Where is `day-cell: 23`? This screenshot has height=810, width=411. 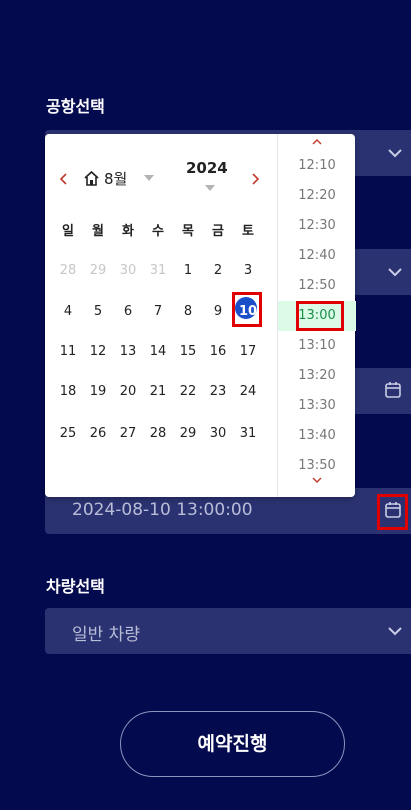 day-cell: 23 is located at coordinates (218, 391).